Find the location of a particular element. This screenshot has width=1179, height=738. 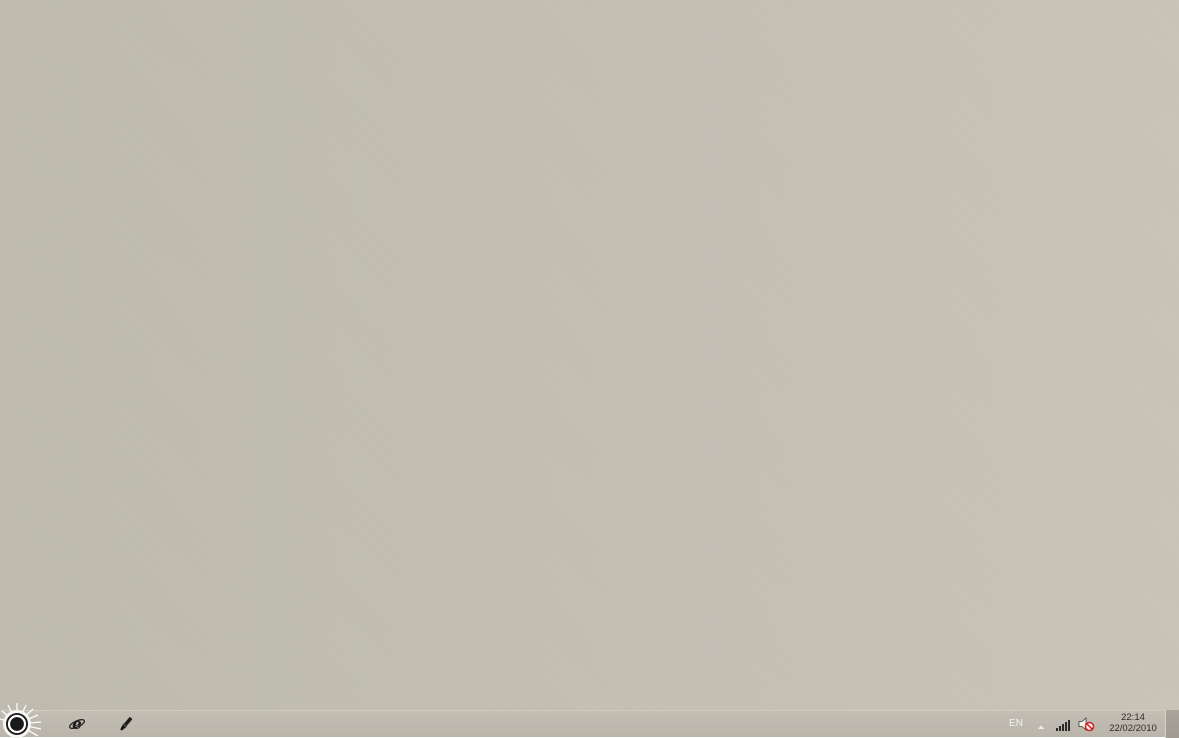

start-button is located at coordinates (24, 718).